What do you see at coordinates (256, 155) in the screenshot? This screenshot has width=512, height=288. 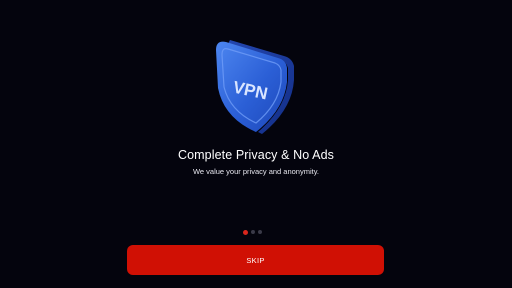 I see `onboarding-title: Complete Privacy & No Ads` at bounding box center [256, 155].